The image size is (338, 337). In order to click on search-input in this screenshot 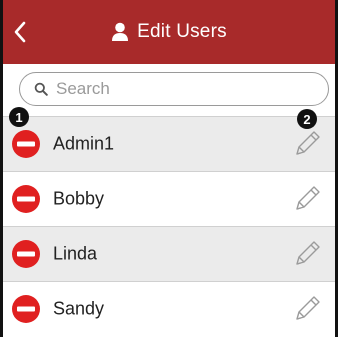, I will do `click(171, 89)`.